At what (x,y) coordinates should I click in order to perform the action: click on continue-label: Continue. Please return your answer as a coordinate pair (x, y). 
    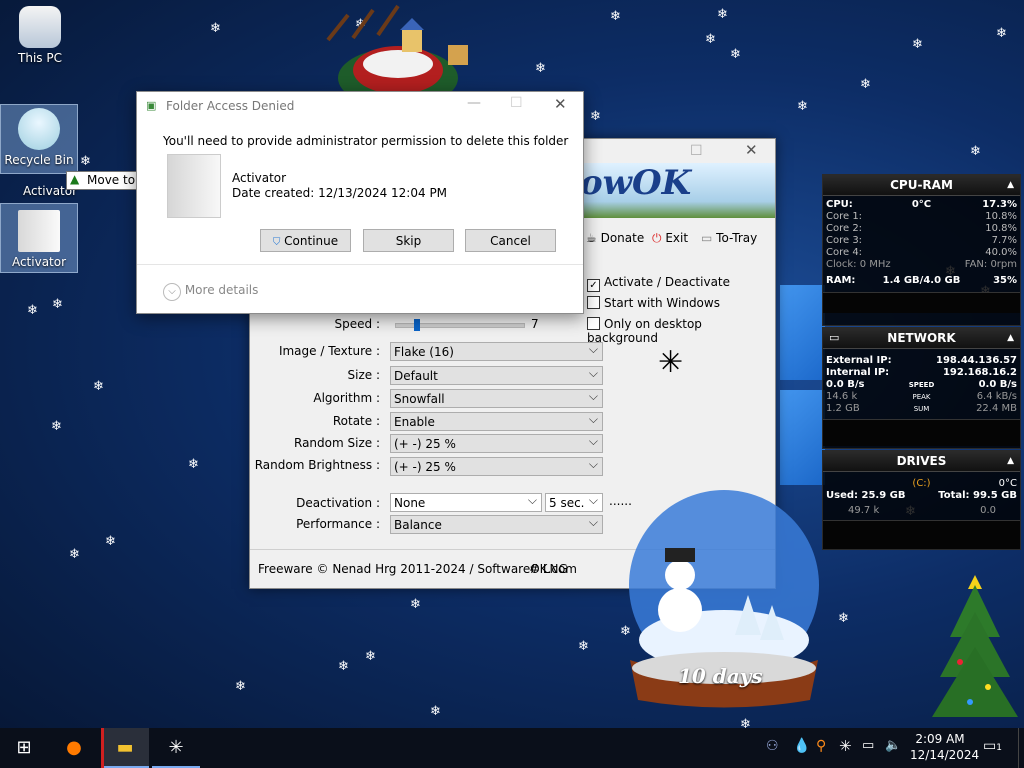
    Looking at the image, I should click on (311, 241).